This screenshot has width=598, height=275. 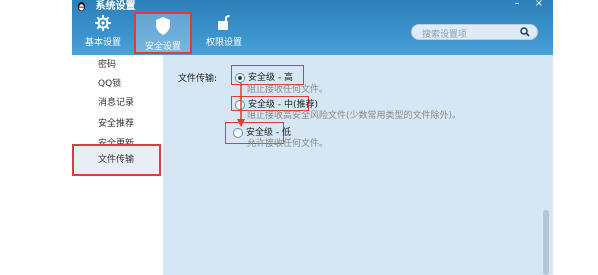 I want to click on minimize-button: –, so click(x=517, y=4).